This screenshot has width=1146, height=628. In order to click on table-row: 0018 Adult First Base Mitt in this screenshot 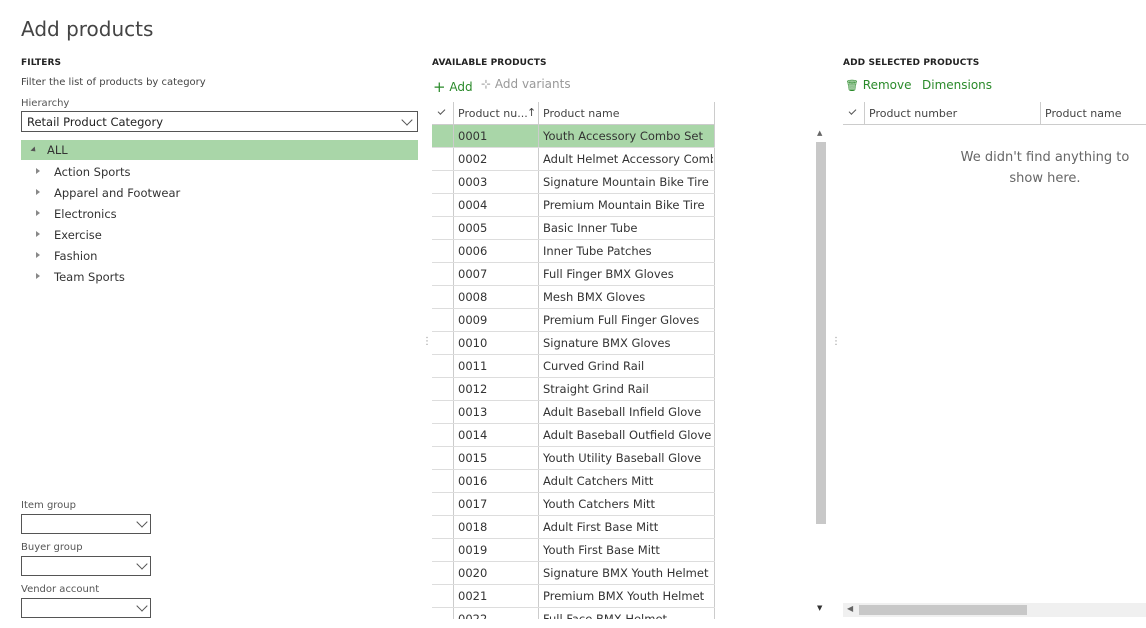, I will do `click(573, 527)`.